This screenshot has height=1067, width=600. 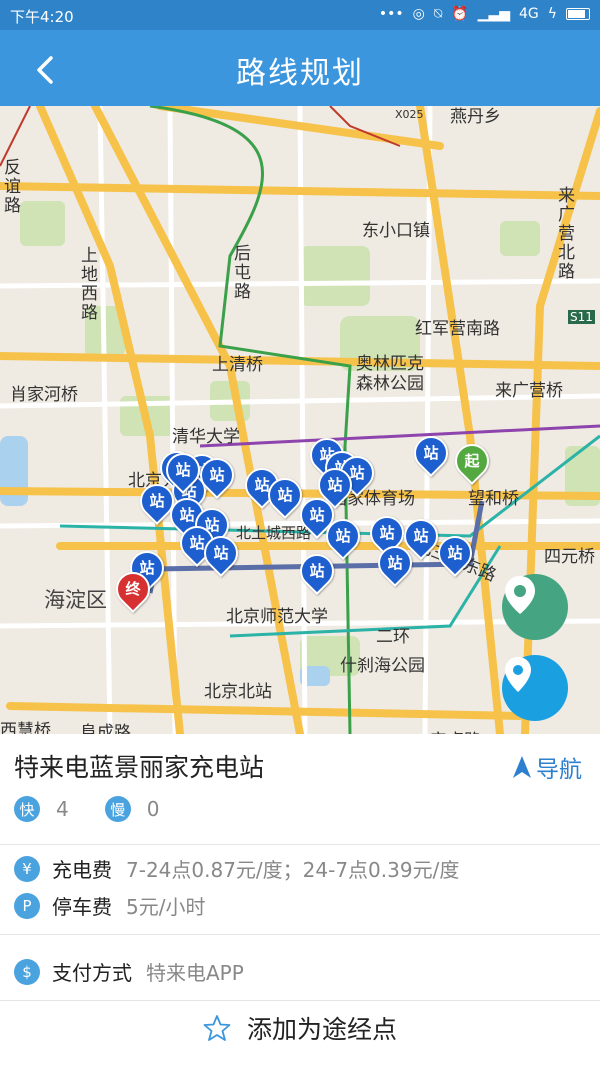 I want to click on page-title: 路线规划, so click(x=300, y=73).